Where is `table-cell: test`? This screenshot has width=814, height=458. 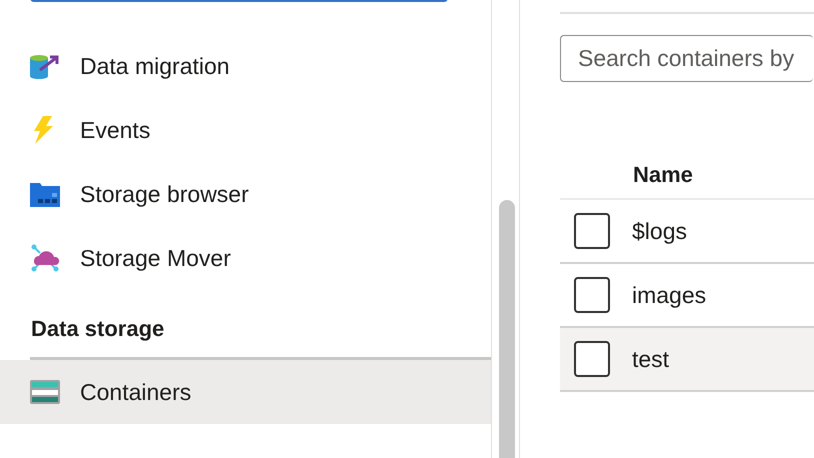 table-cell: test is located at coordinates (651, 359).